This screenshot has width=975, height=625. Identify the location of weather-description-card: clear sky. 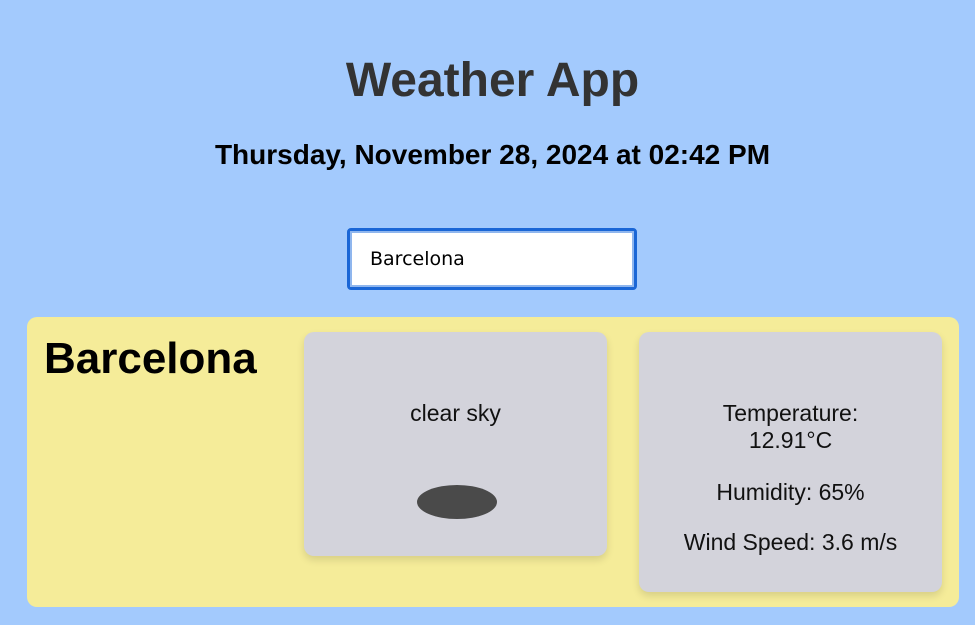
(455, 444).